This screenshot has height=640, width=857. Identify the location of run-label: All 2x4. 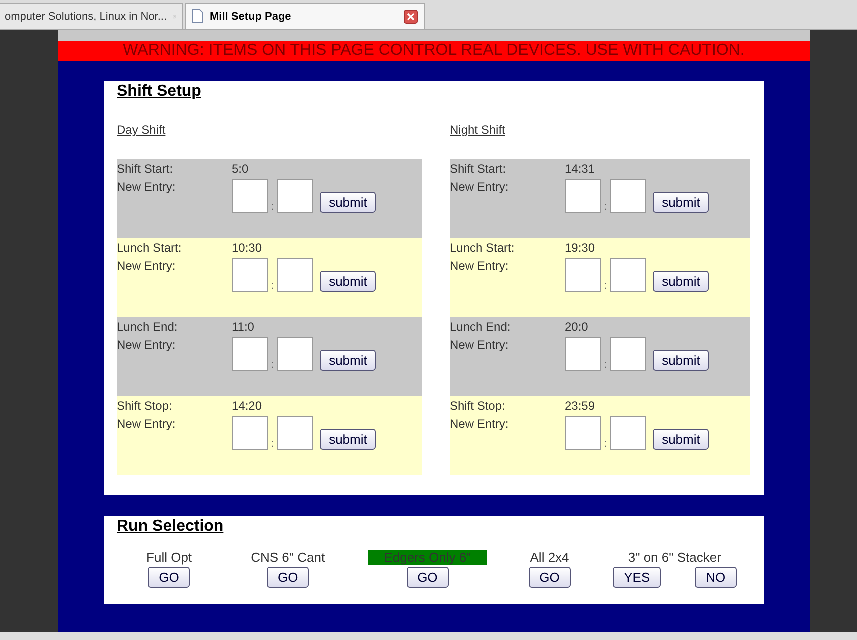
(549, 557).